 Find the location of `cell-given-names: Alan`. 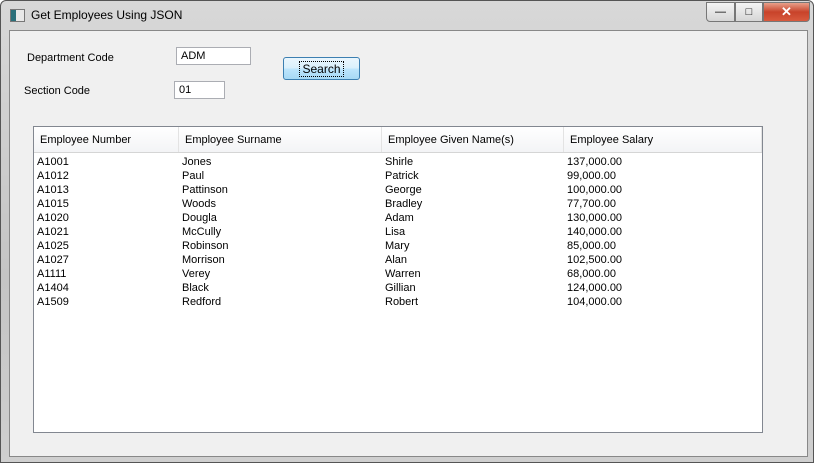

cell-given-names: Alan is located at coordinates (396, 260).